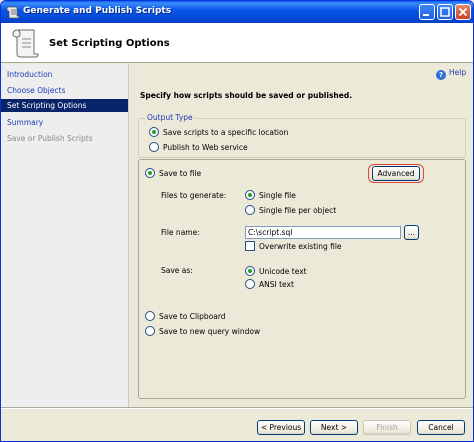 The image size is (474, 442). What do you see at coordinates (64, 74) in the screenshot?
I see `nav-item-introduction: Introduction` at bounding box center [64, 74].